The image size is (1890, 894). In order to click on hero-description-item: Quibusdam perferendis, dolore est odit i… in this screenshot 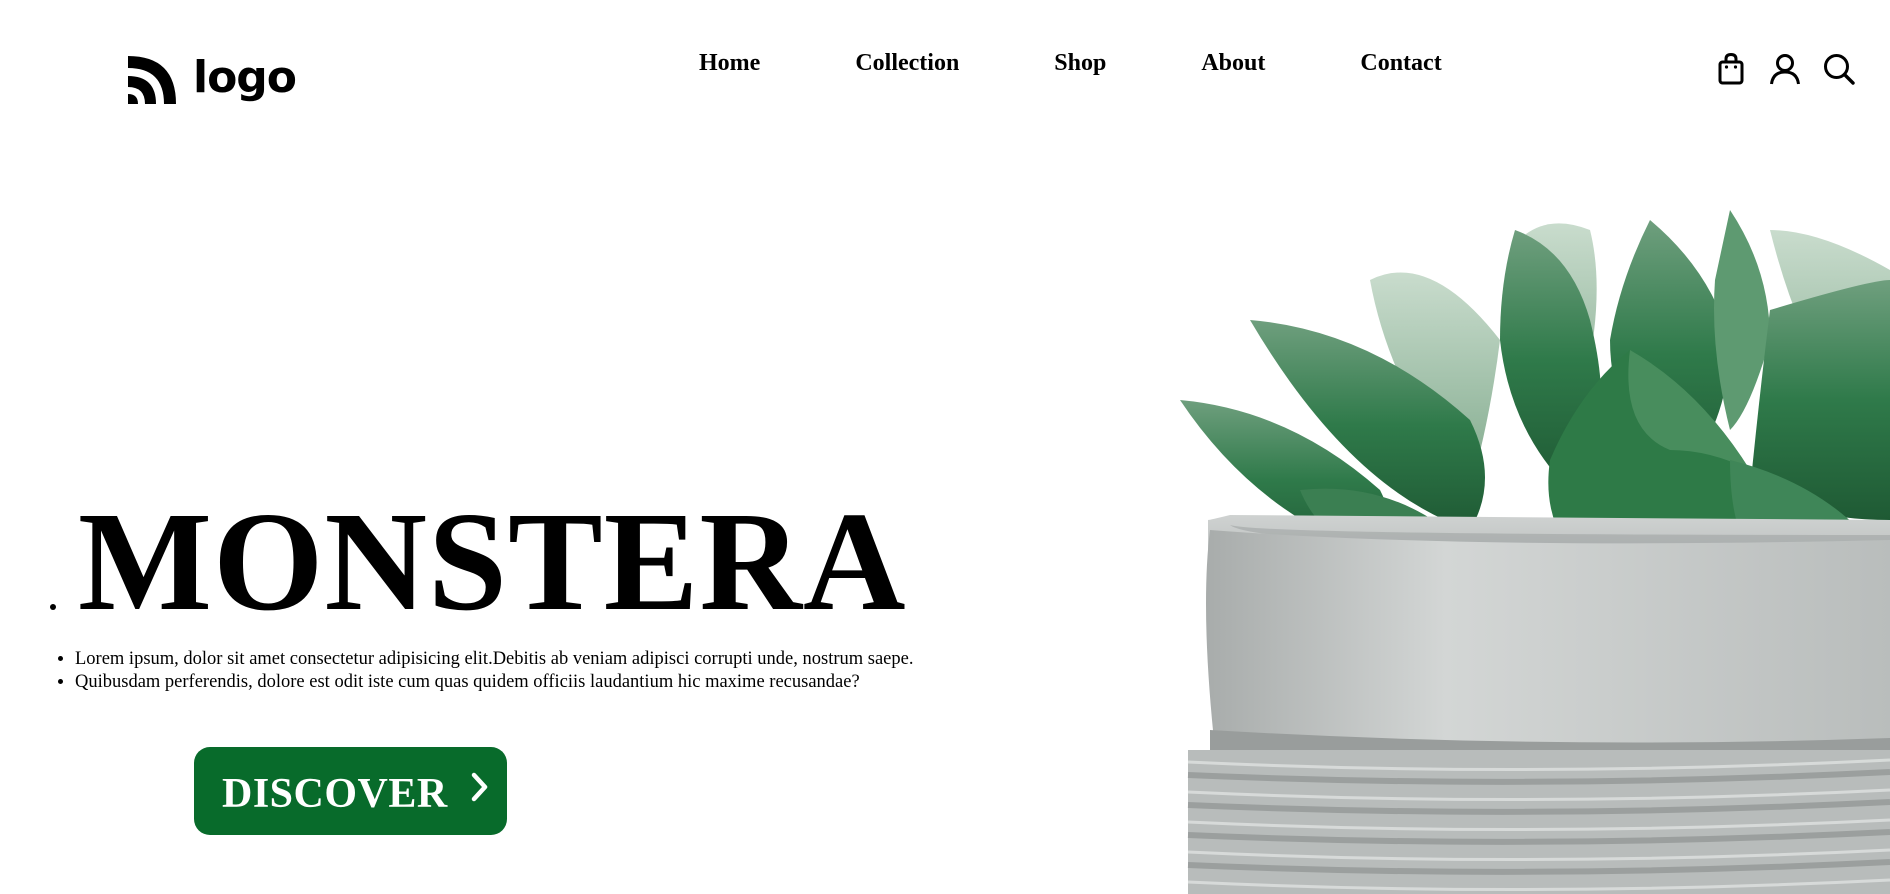, I will do `click(494, 682)`.